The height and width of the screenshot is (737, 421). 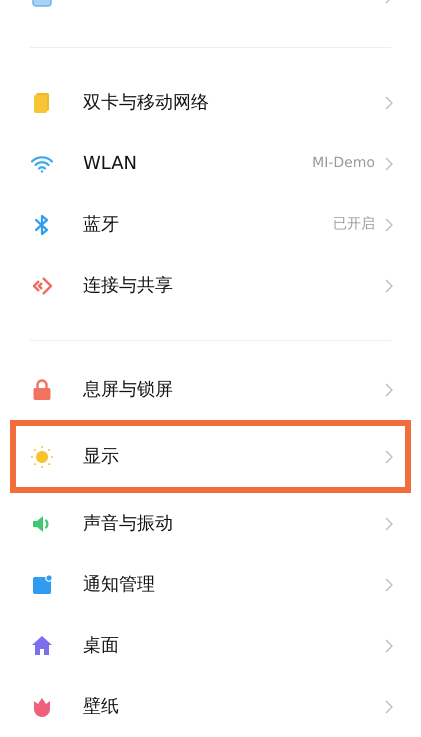 What do you see at coordinates (42, 584) in the screenshot?
I see `notification-icon` at bounding box center [42, 584].